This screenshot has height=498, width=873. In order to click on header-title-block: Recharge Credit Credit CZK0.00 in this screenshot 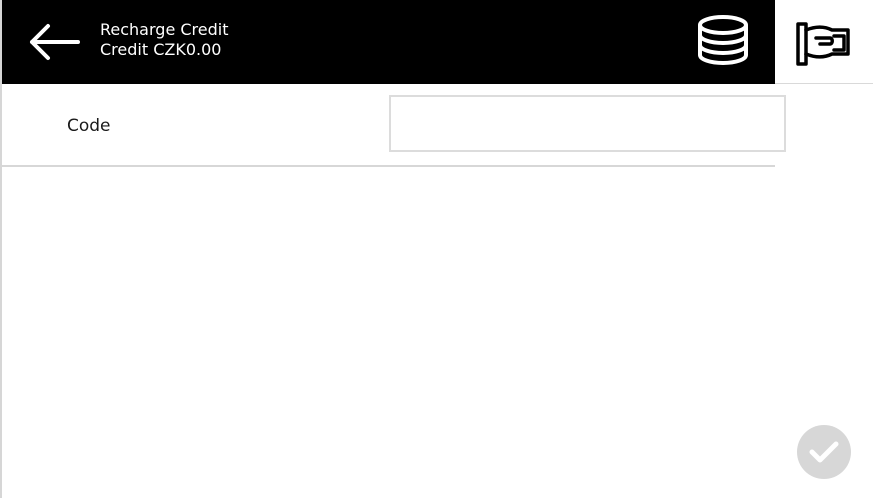, I will do `click(164, 40)`.